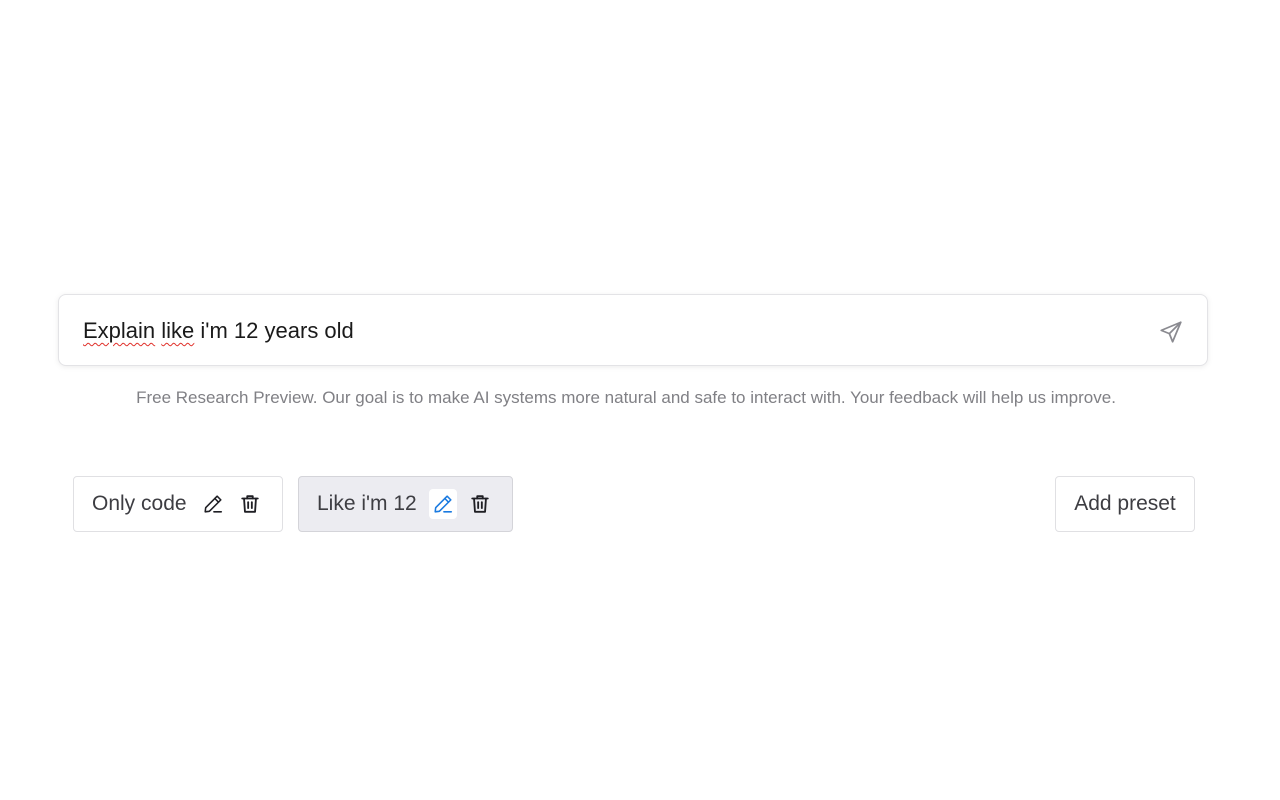 The width and height of the screenshot is (1280, 800). I want to click on preset-like-im-12: Like i'm 12, so click(405, 504).